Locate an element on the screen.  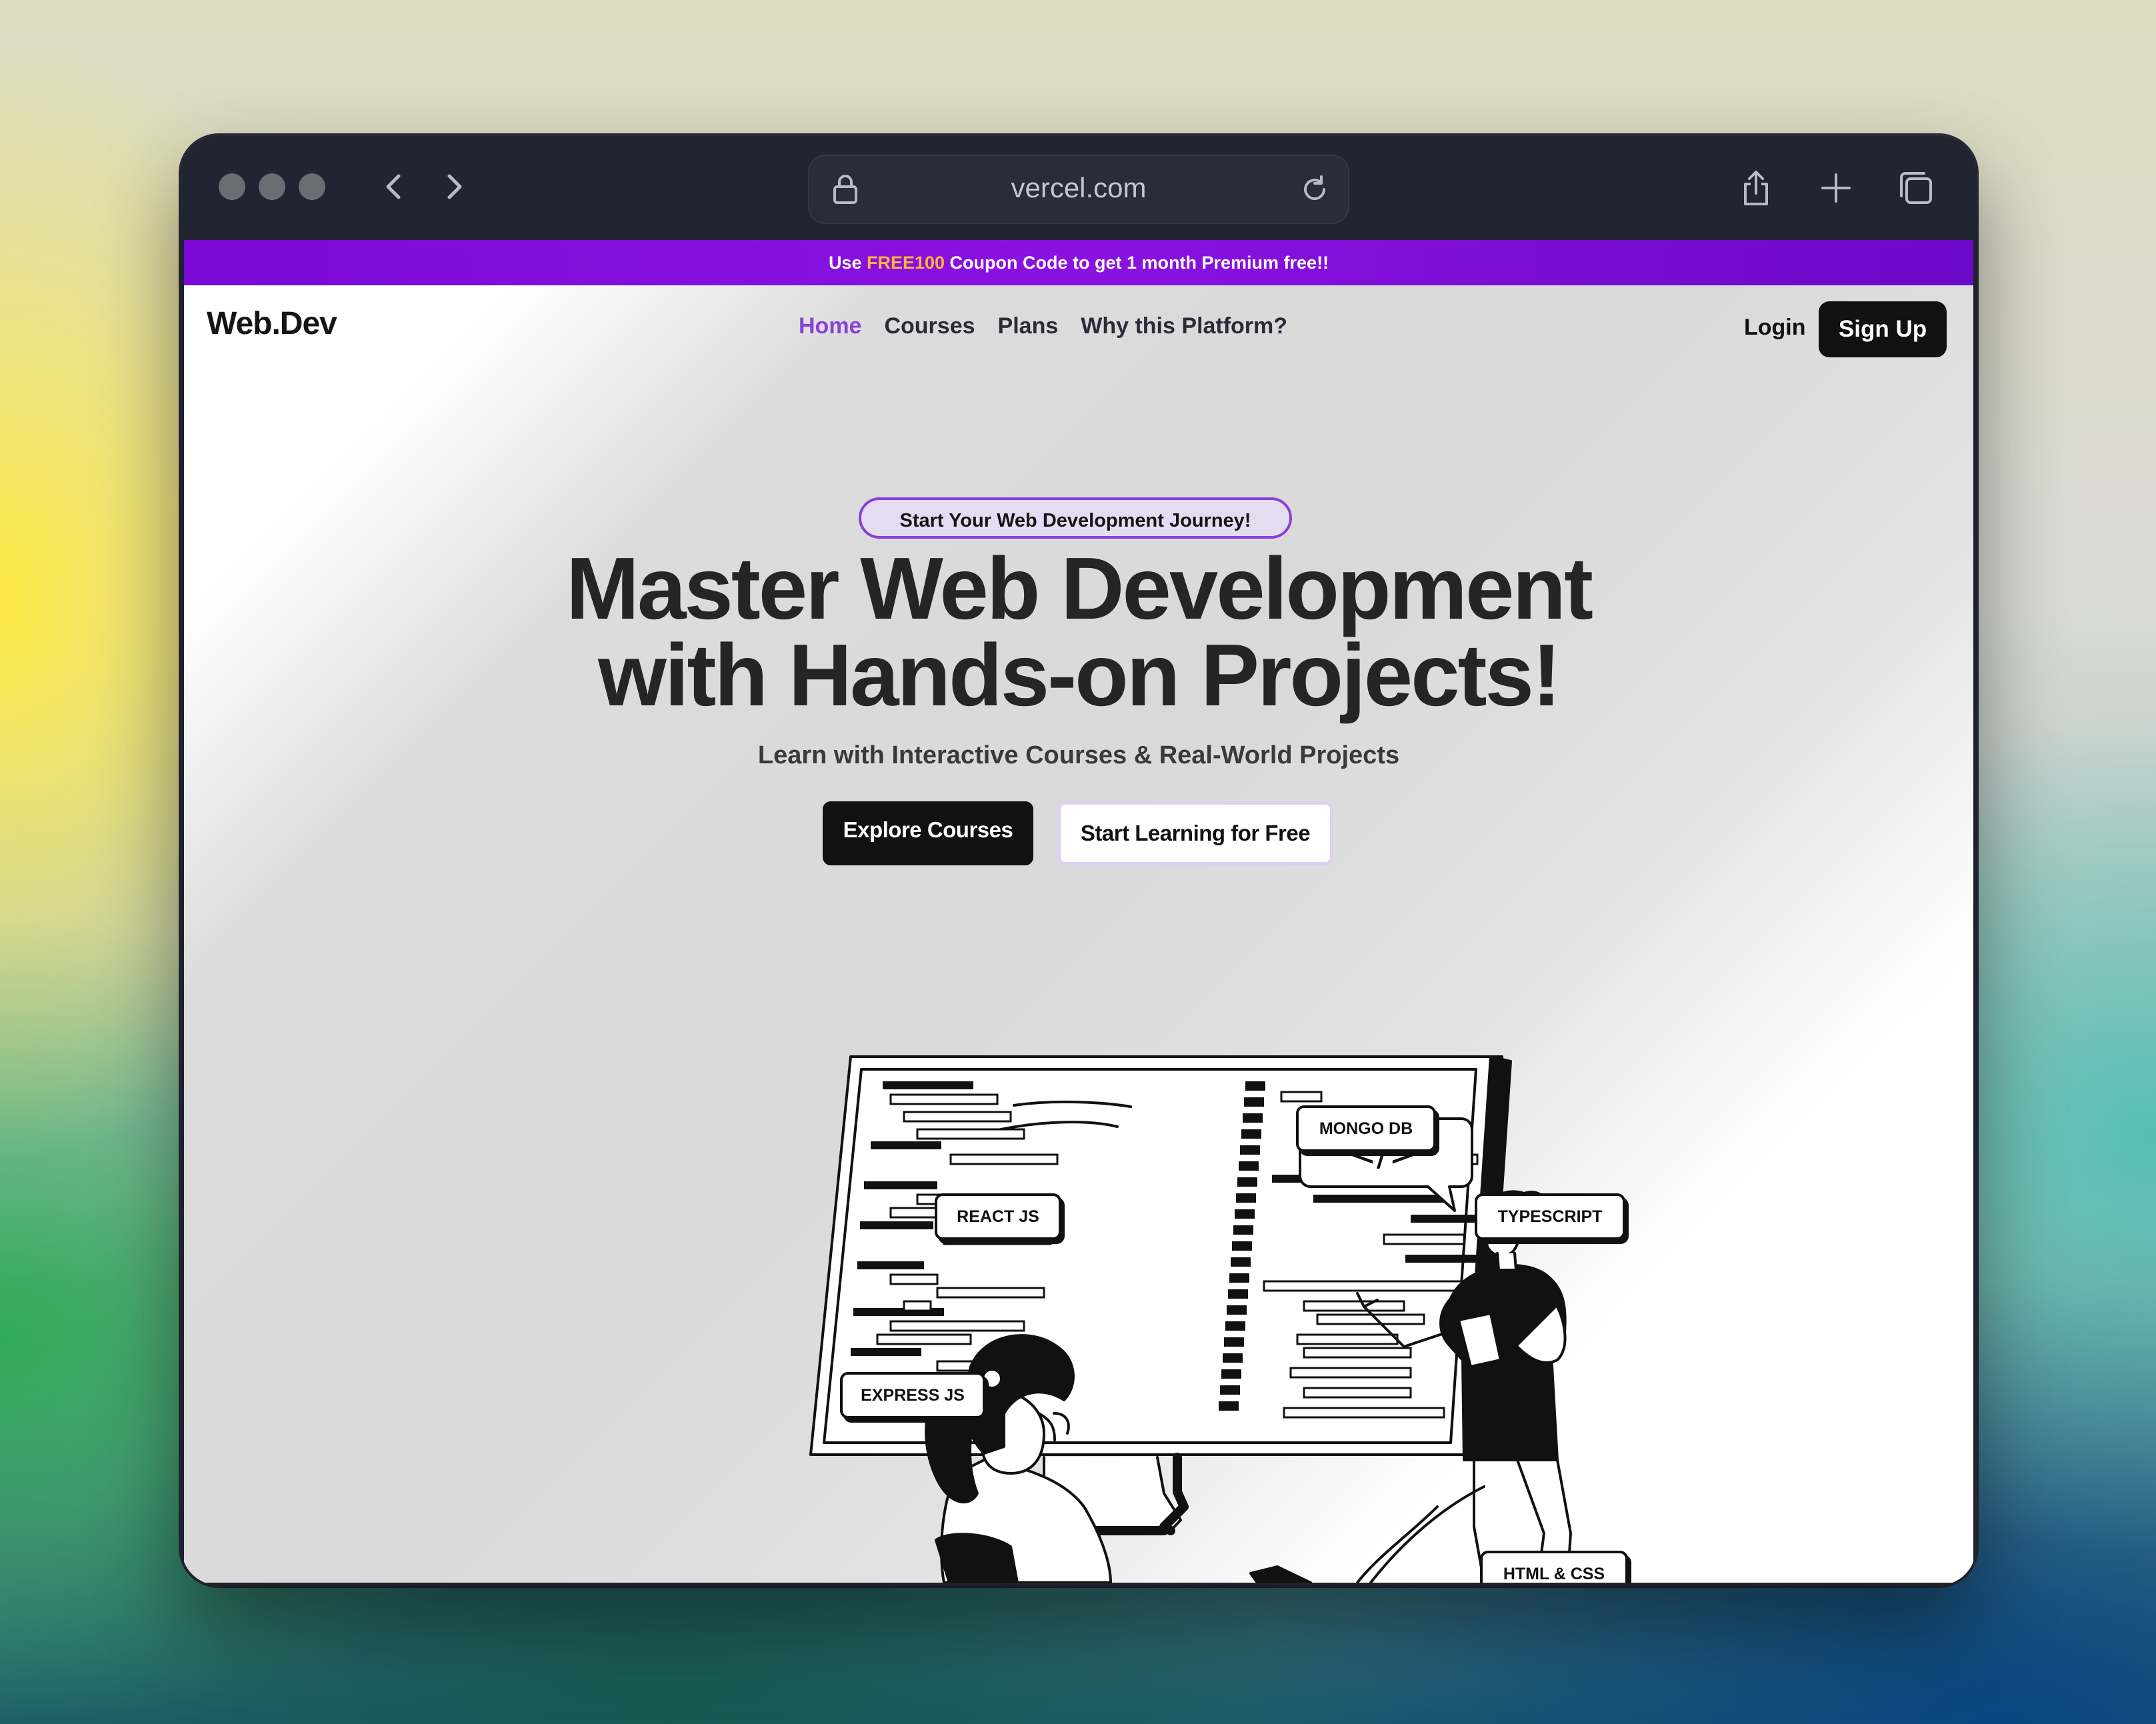
start-learning-button: Start Learning for Free is located at coordinates (1195, 833).